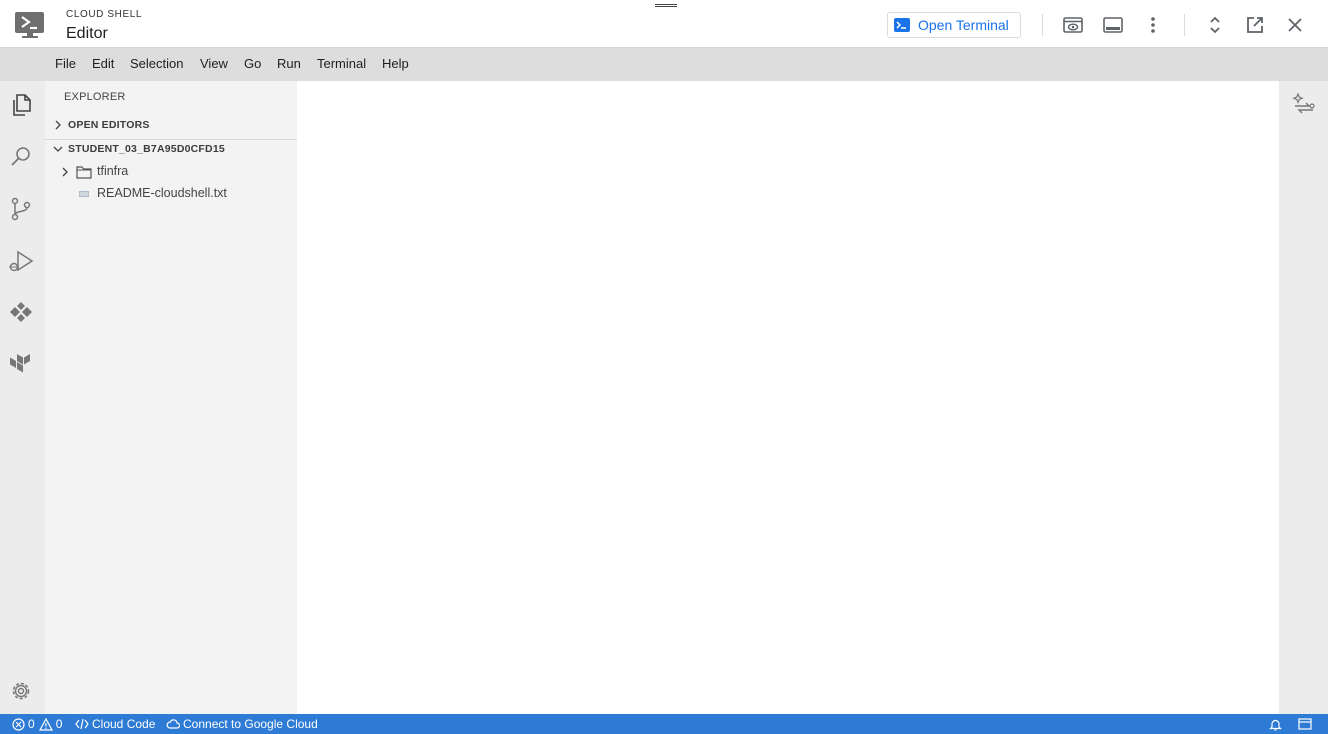 Image resolution: width=1328 pixels, height=734 pixels. I want to click on problems-indicator: 0 0, so click(37, 724).